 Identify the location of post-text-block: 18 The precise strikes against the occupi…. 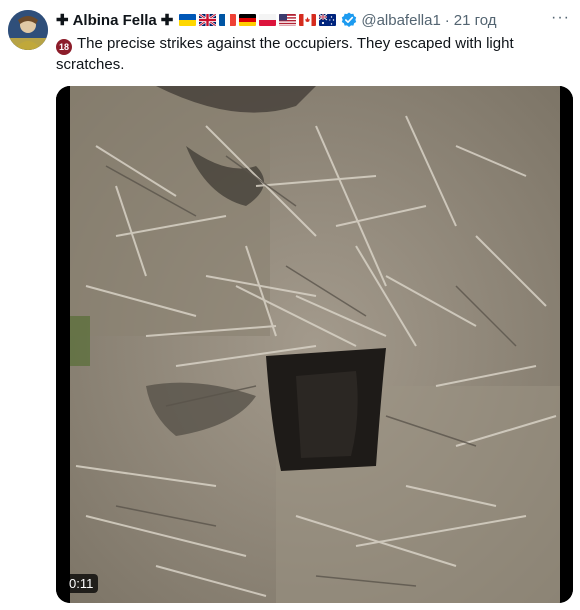
(291, 54).